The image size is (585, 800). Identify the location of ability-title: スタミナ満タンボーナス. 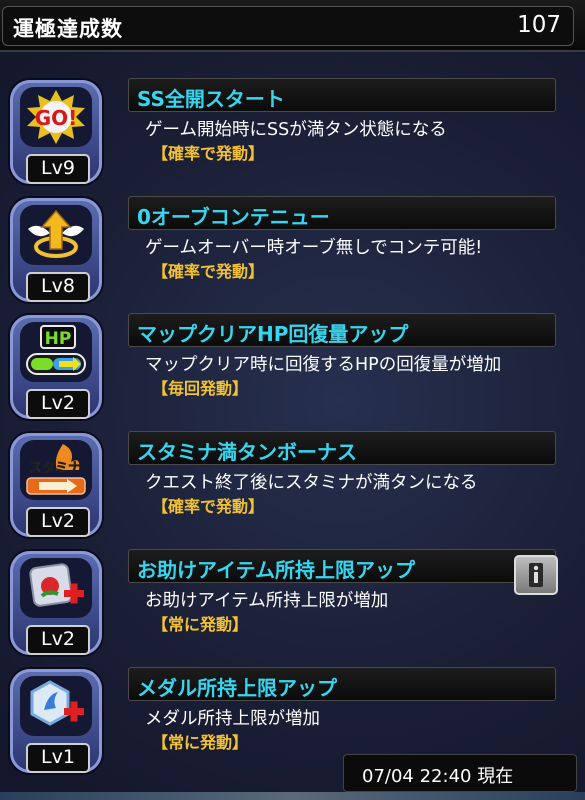
(247, 452).